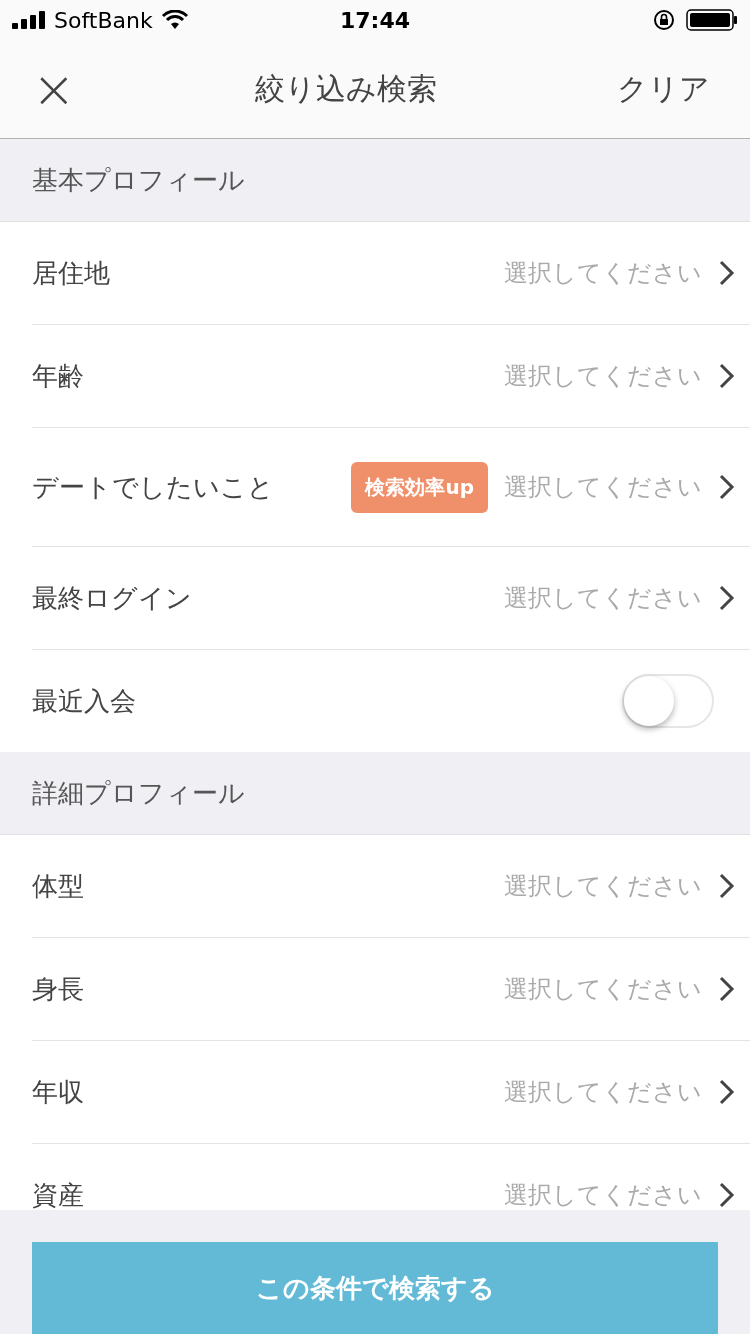 This screenshot has height=1334, width=750. What do you see at coordinates (375, 20) in the screenshot?
I see `status-time: 17:44` at bounding box center [375, 20].